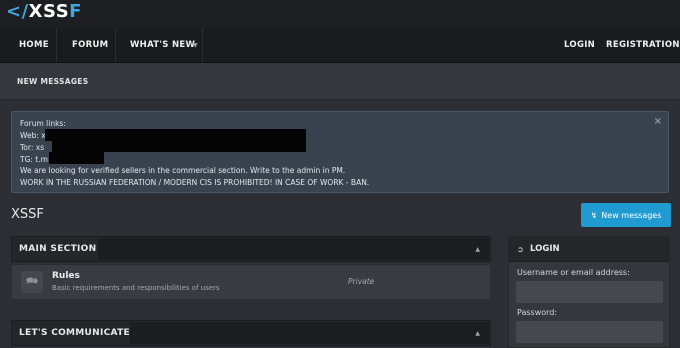  What do you see at coordinates (57, 249) in the screenshot?
I see `category-title: MAIN SECTION` at bounding box center [57, 249].